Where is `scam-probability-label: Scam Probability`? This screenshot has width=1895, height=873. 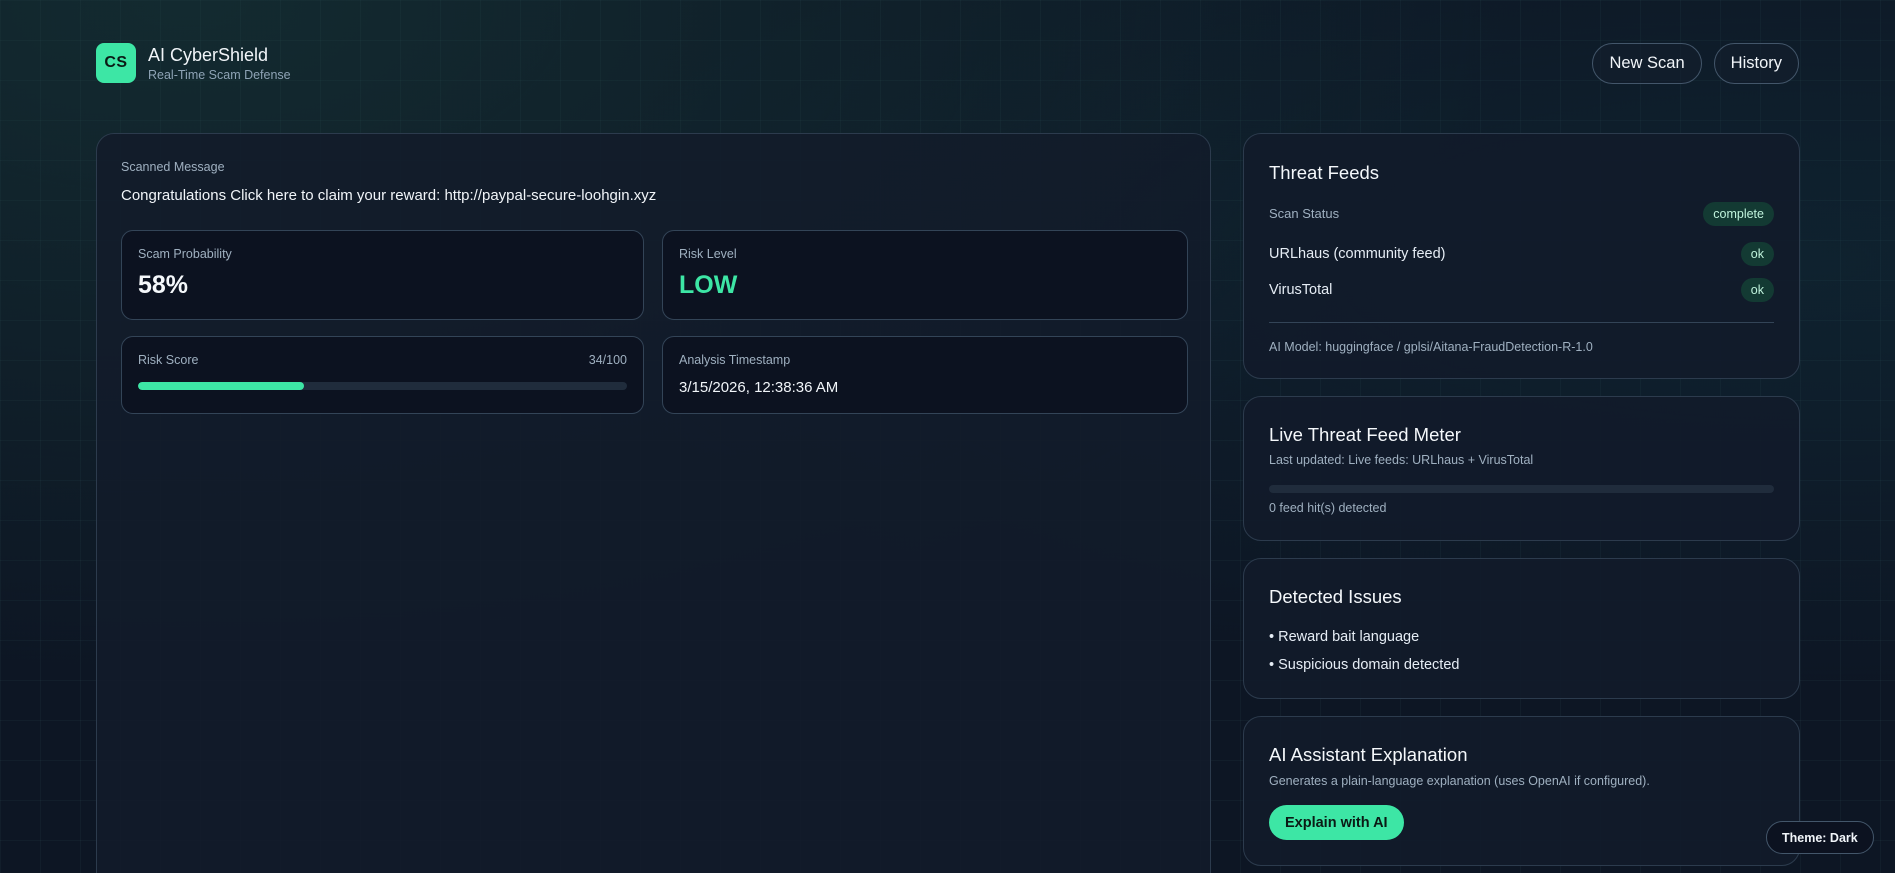
scam-probability-label: Scam Probability is located at coordinates (185, 254).